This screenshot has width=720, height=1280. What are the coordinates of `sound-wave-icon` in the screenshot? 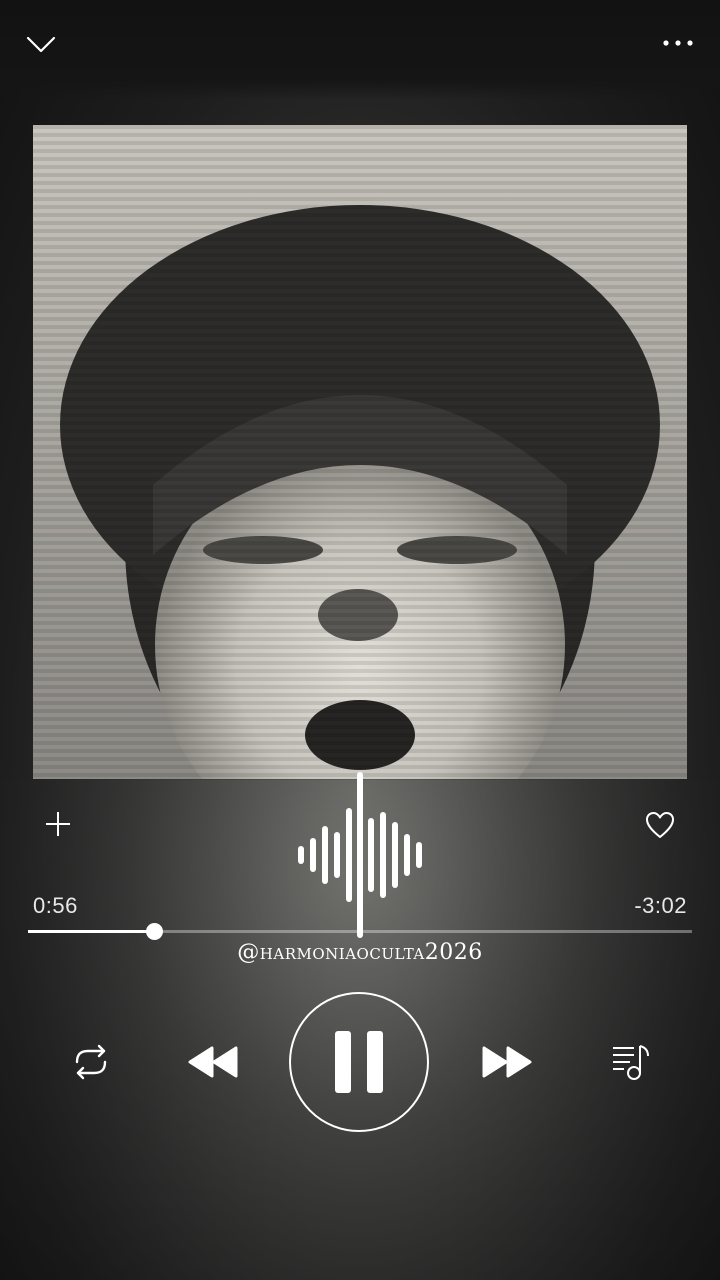 It's located at (360, 855).